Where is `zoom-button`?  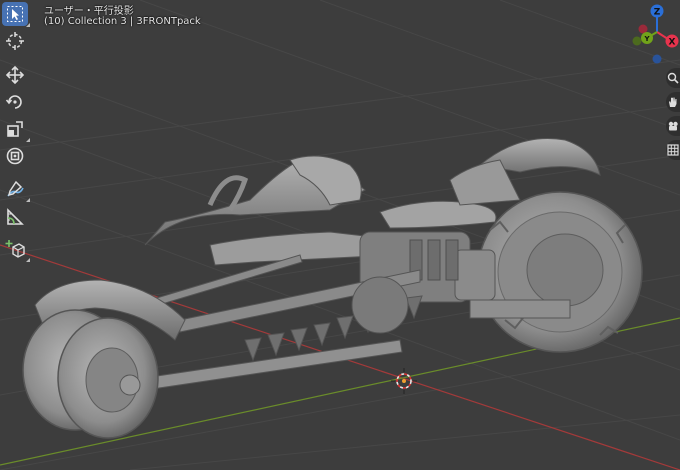
zoom-button is located at coordinates (673, 78).